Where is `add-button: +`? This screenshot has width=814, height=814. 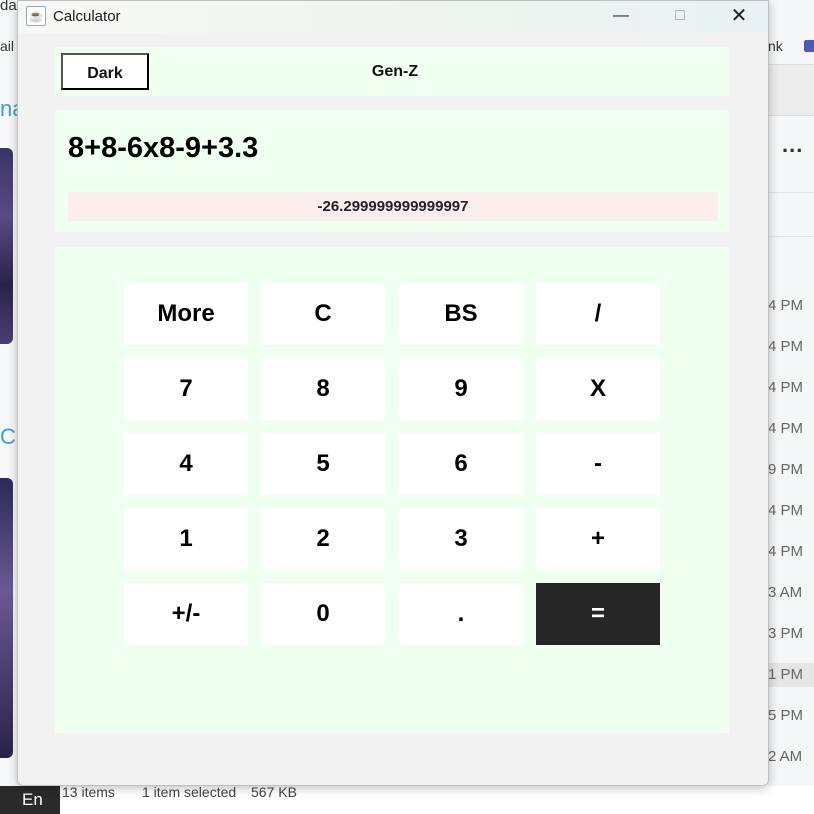 add-button: + is located at coordinates (598, 539).